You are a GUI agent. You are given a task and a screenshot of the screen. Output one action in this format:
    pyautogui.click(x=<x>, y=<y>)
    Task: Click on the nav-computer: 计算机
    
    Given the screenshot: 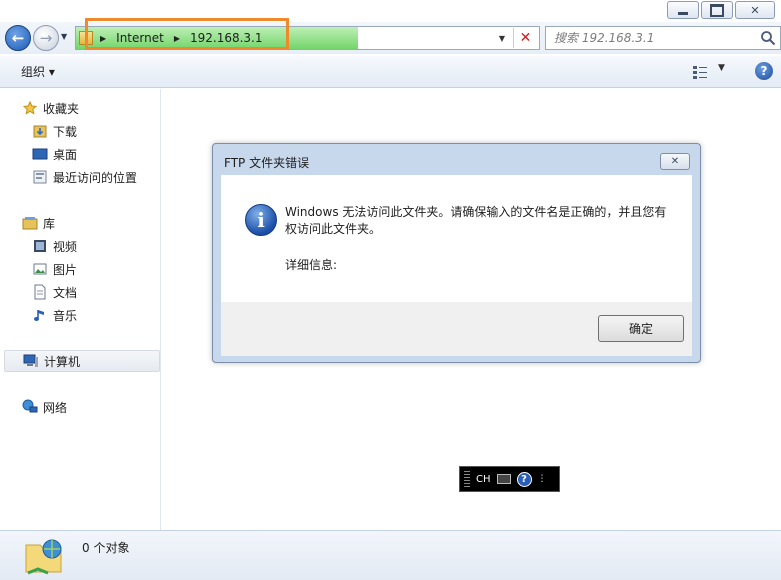 What is the action you would take?
    pyautogui.click(x=82, y=361)
    